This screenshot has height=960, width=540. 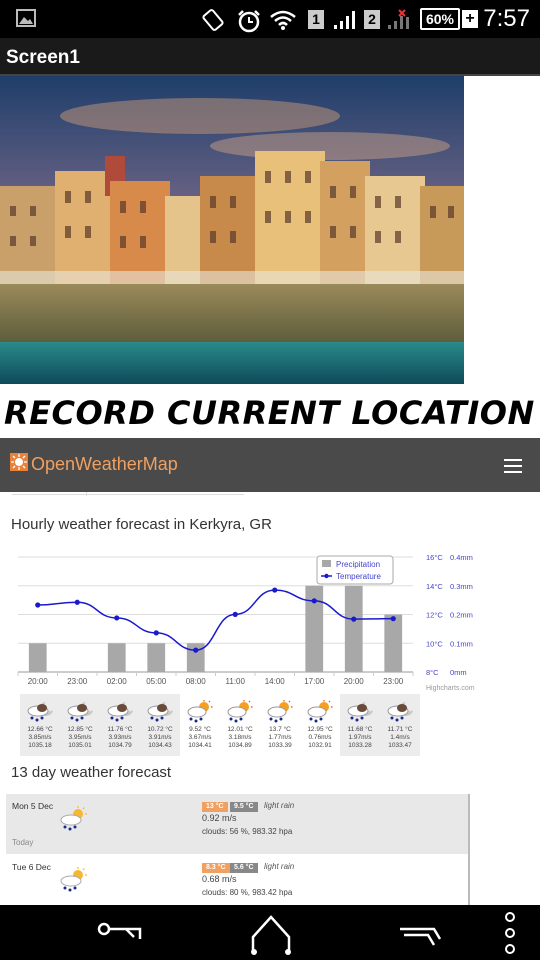 I want to click on scrollbar, so click(x=469, y=849).